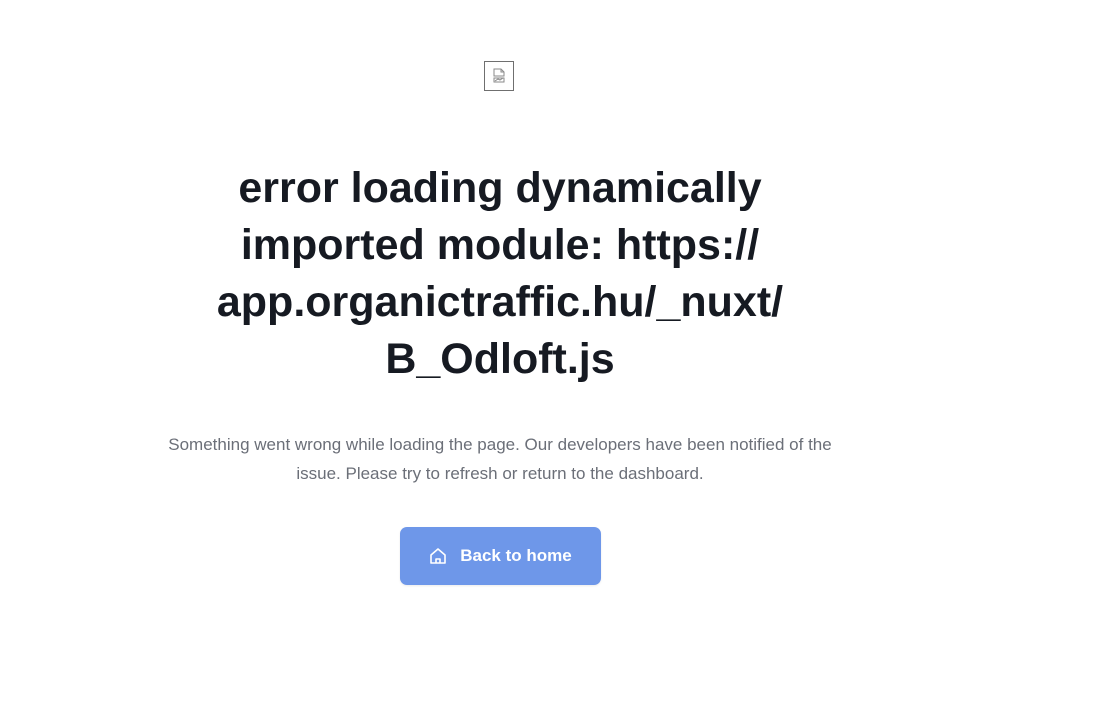  Describe the element at coordinates (516, 555) in the screenshot. I see `back-to-home-label: Back to home` at that location.